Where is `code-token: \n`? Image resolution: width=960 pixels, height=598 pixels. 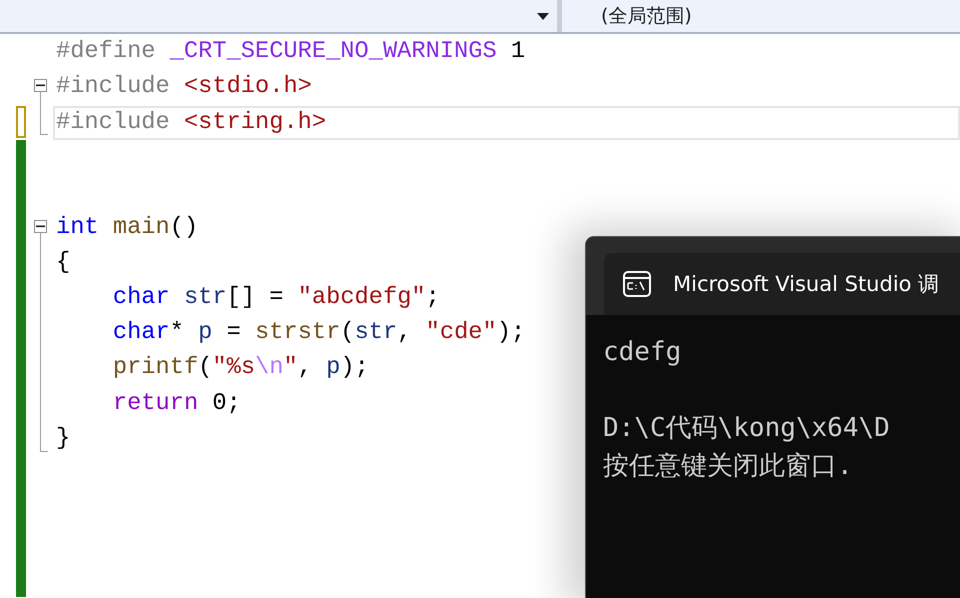 code-token: \n is located at coordinates (269, 368).